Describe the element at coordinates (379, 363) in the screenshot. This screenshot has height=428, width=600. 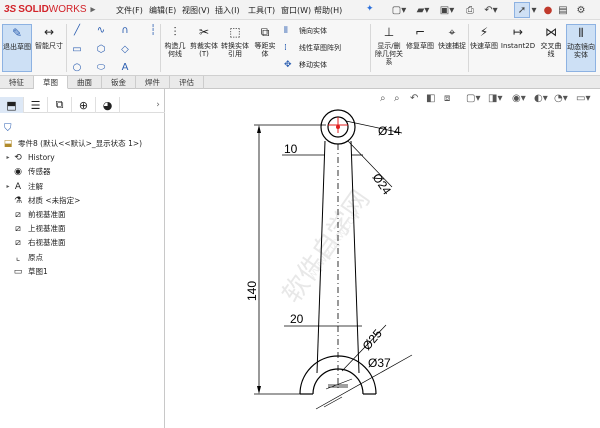
I see `dim-d37-text: Ø37` at that location.